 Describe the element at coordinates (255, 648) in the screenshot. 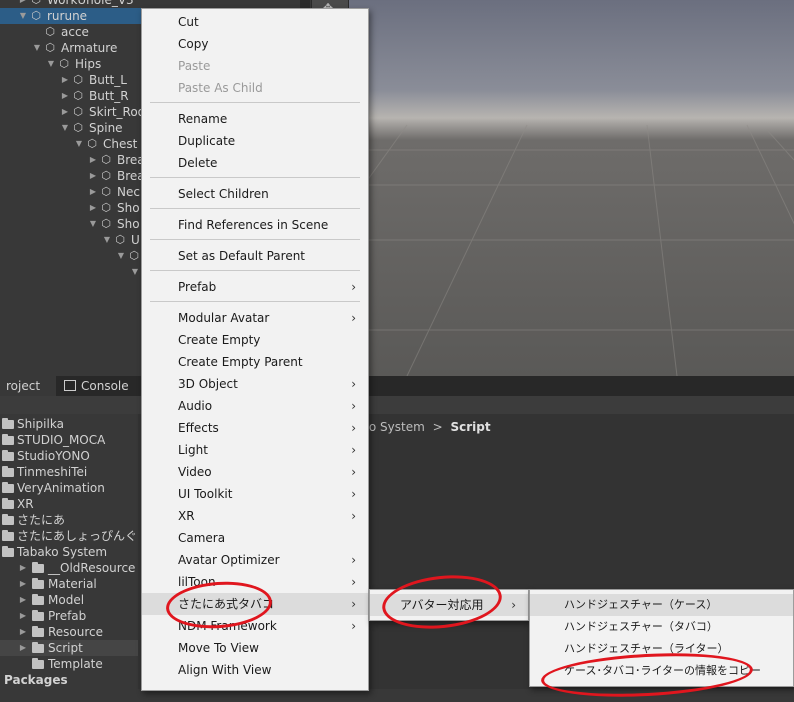

I see `menu-item: Move To View` at that location.